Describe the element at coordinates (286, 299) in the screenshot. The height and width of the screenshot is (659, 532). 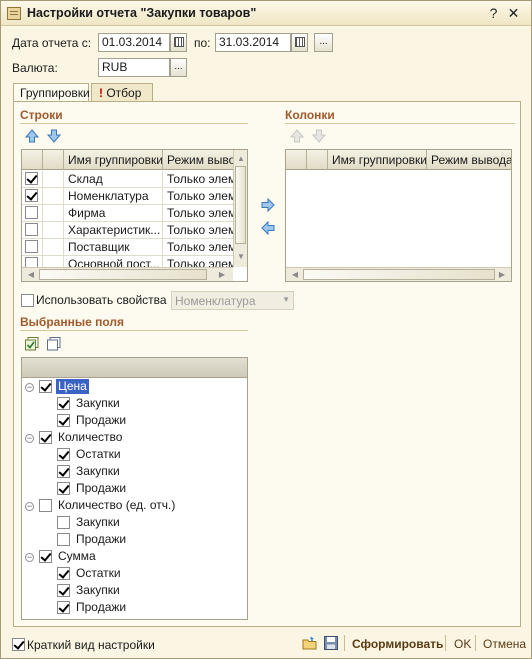
I see `chevron-down-icon: ▼` at that location.